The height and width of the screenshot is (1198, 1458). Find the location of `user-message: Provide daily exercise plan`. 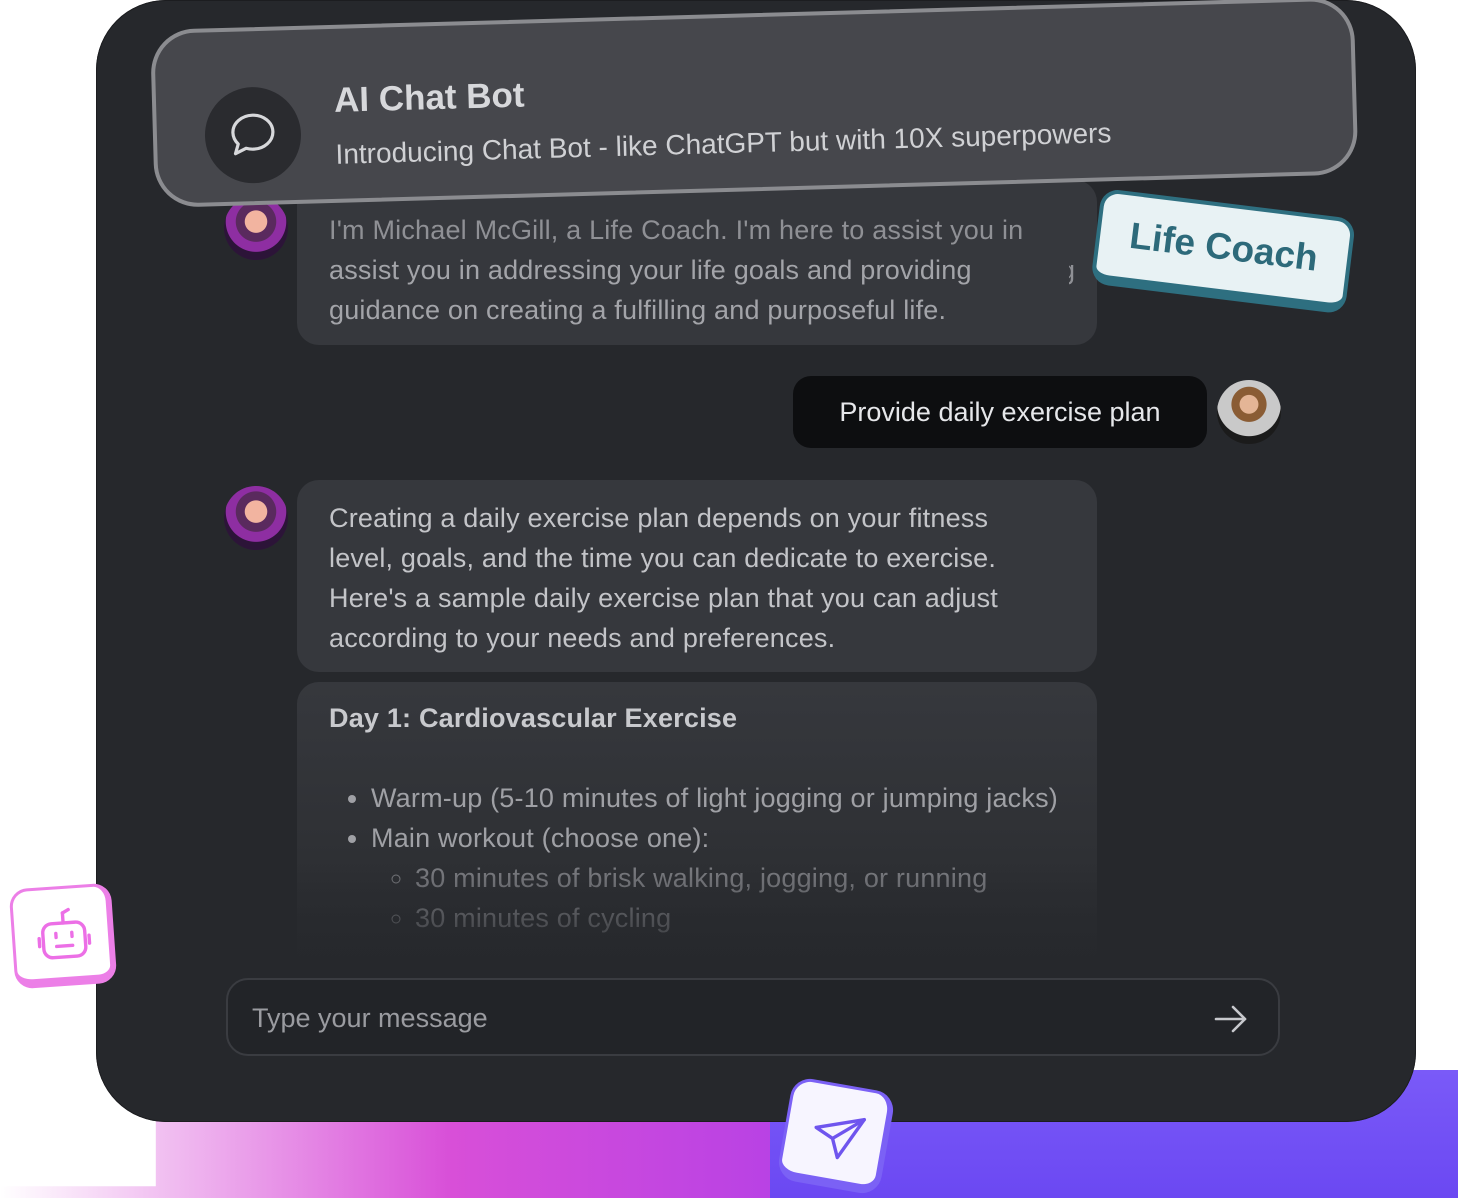

user-message: Provide daily exercise plan is located at coordinates (1000, 412).